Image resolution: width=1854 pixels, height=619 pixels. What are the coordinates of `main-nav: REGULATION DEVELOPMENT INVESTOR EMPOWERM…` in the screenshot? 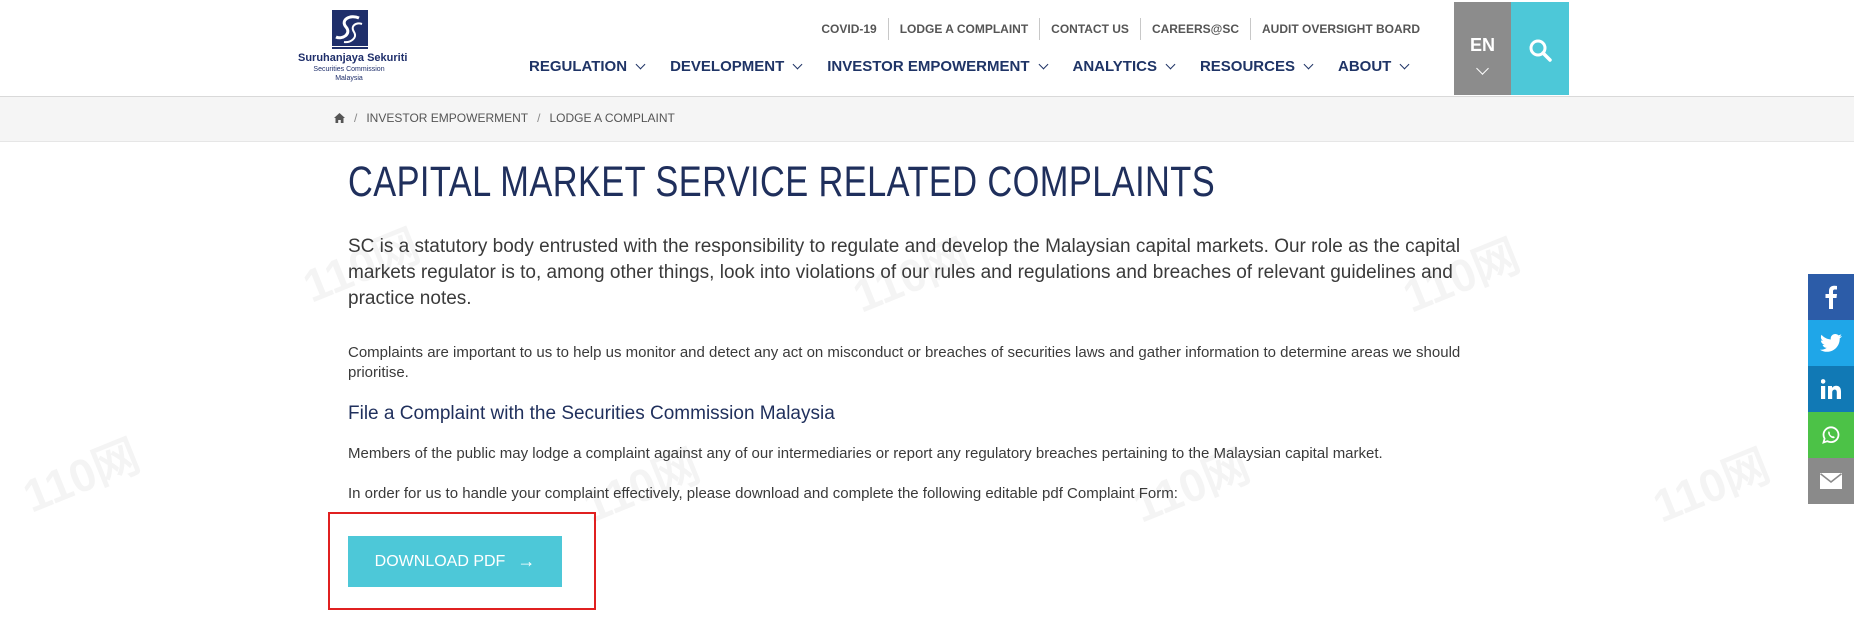 It's located at (981, 66).